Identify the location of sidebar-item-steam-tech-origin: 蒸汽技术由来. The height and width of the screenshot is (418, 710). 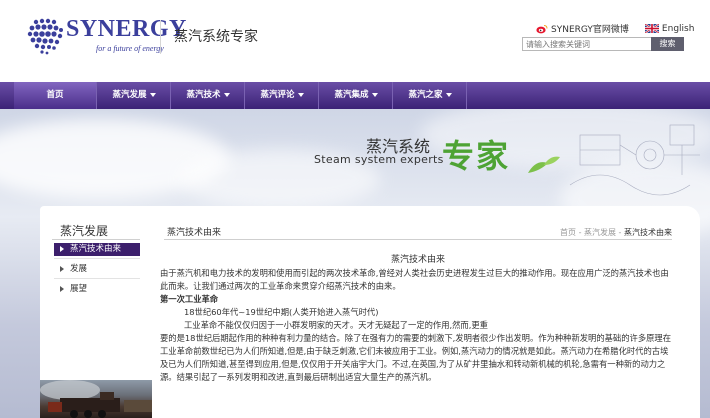
(97, 249).